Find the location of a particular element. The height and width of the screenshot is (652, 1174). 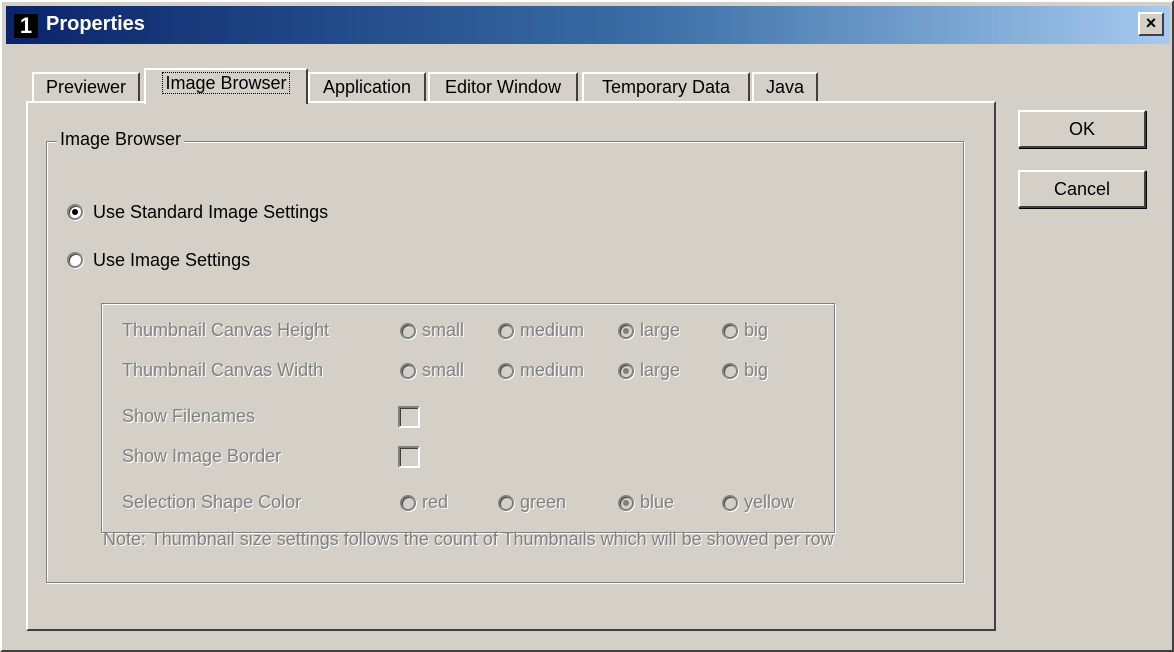

tab-label: Temporary Data is located at coordinates (666, 87).